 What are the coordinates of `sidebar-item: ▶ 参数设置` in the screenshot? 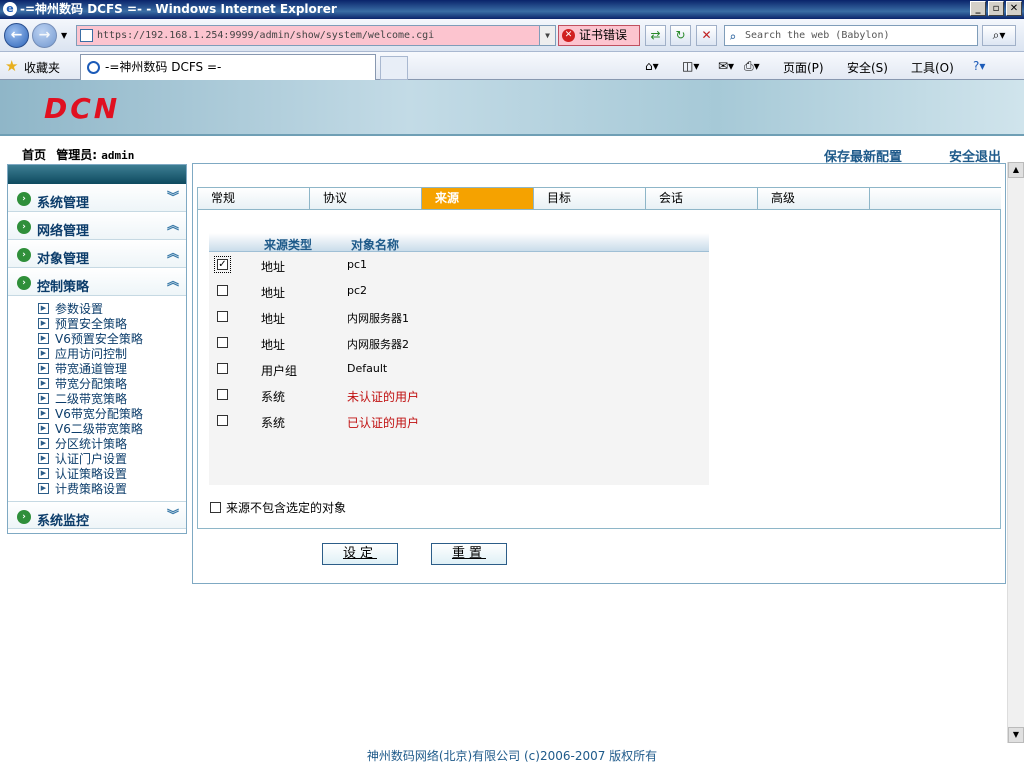 It's located at (112, 309).